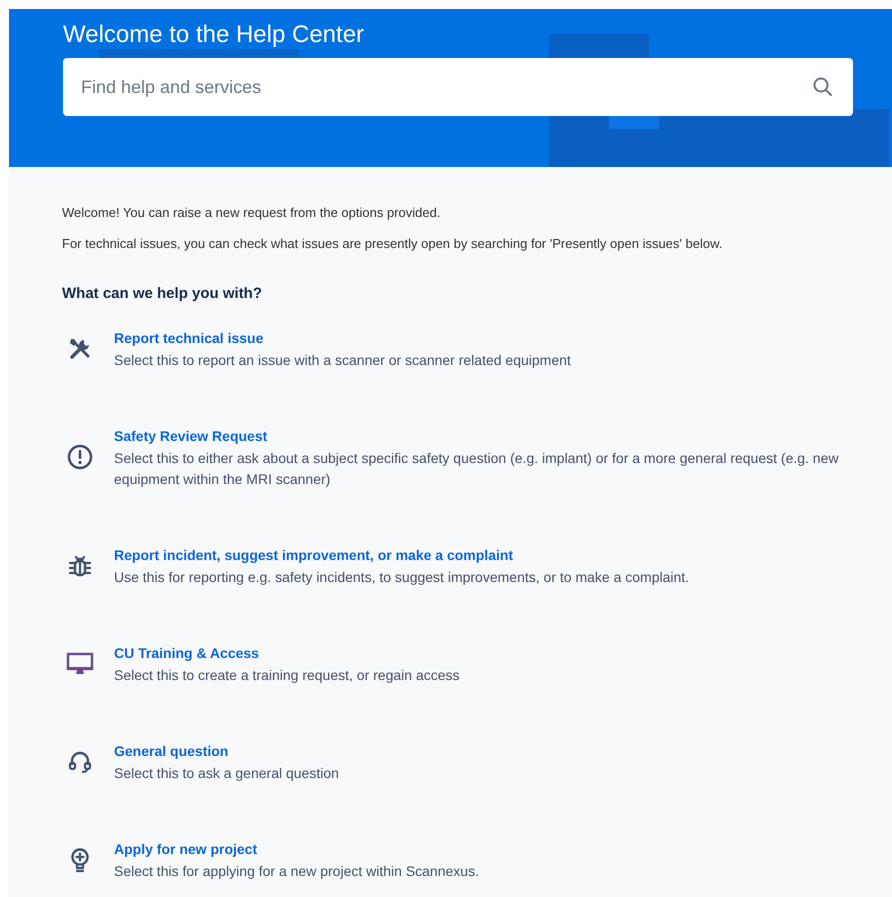  I want to click on request-type-description: Select this to ask a general question, so click(226, 773).